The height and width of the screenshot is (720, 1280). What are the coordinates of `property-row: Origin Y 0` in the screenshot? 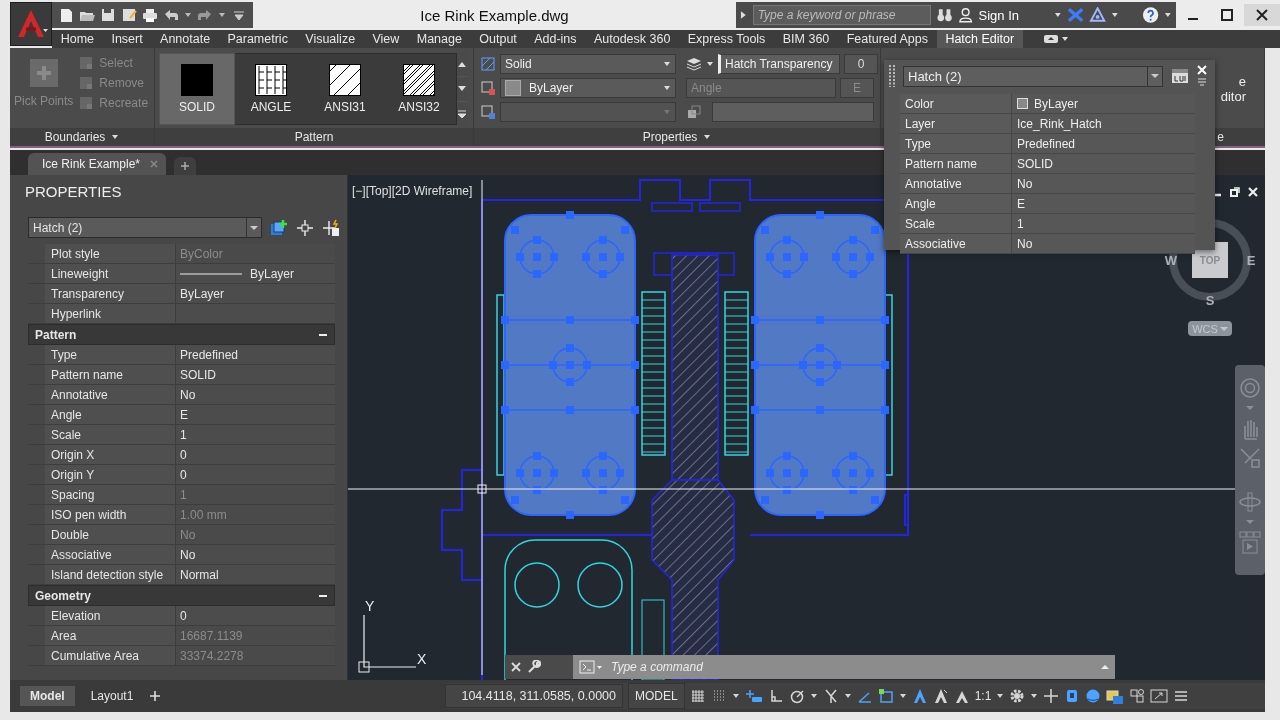 It's located at (181, 475).